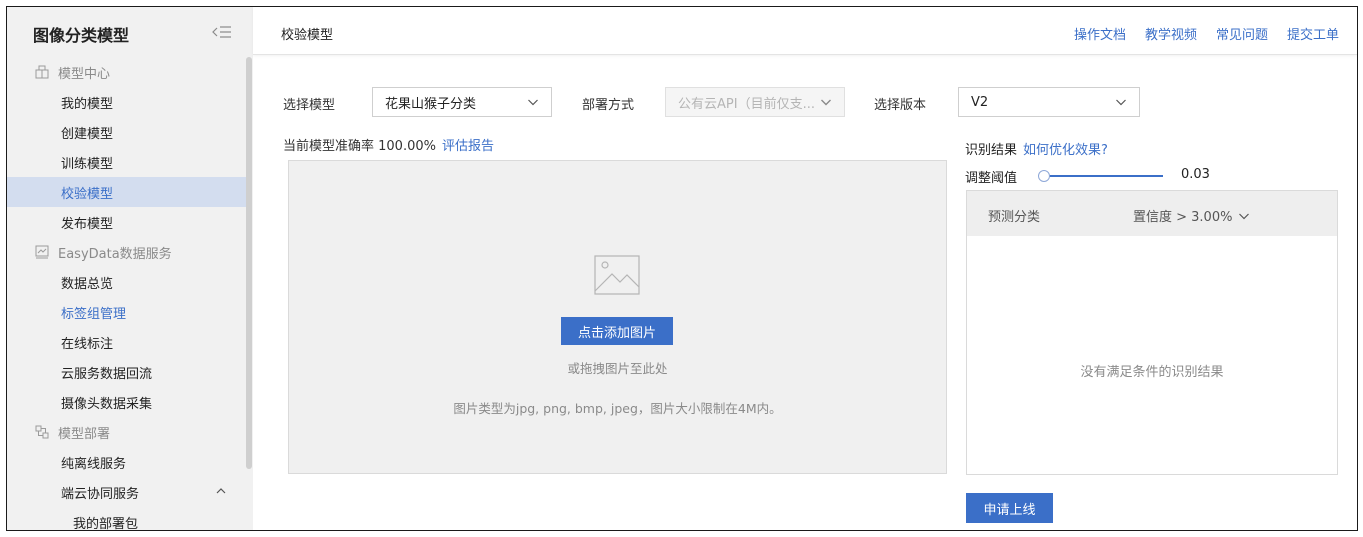 This screenshot has height=537, width=1363. Describe the element at coordinates (87, 164) in the screenshot. I see `sidebar-item-label: 训练模型` at that location.